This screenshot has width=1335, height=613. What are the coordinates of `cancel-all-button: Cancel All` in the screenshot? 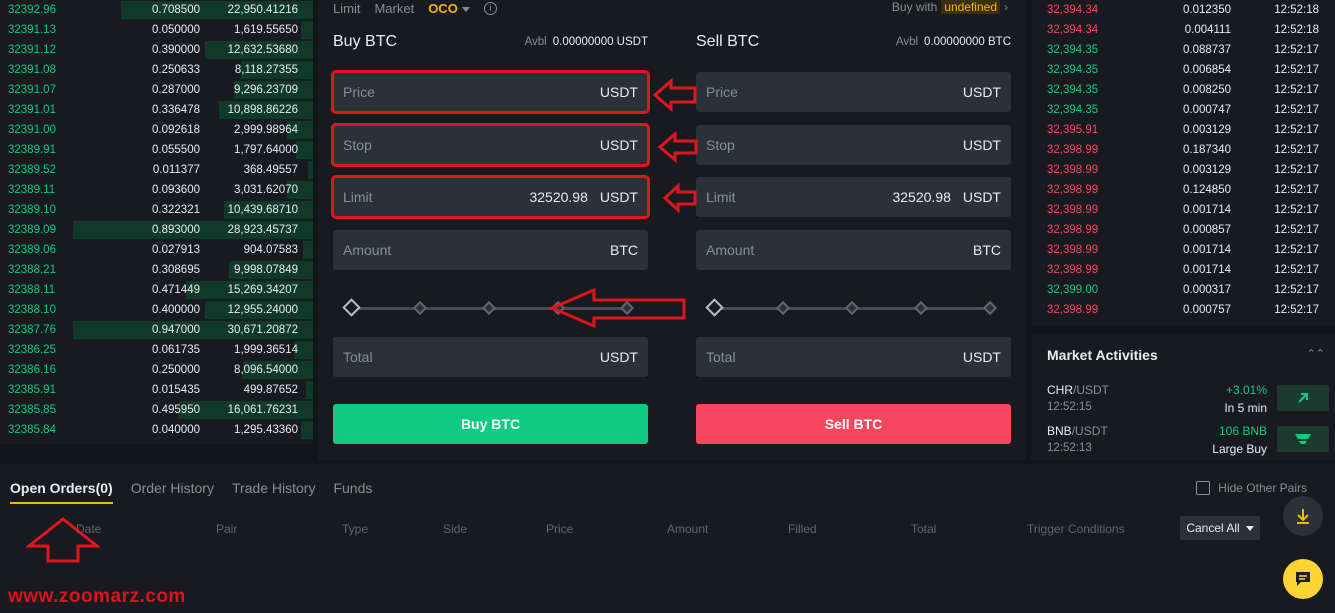 It's located at (1220, 528).